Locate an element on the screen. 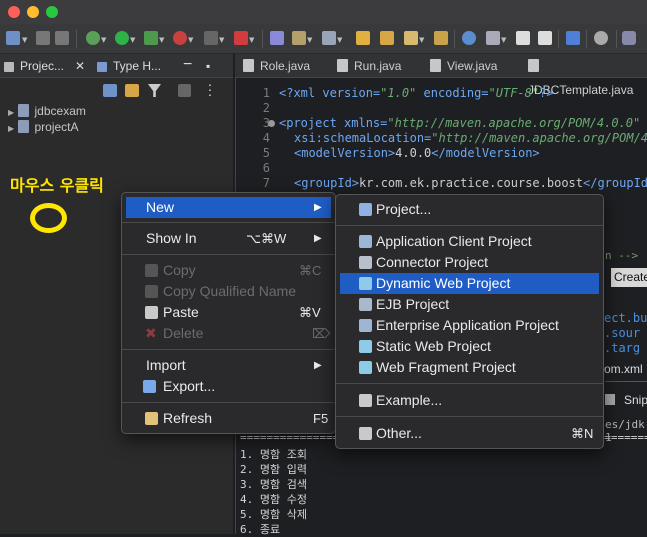 The height and width of the screenshot is (537, 647). minimize-window-button is located at coordinates (33, 12).